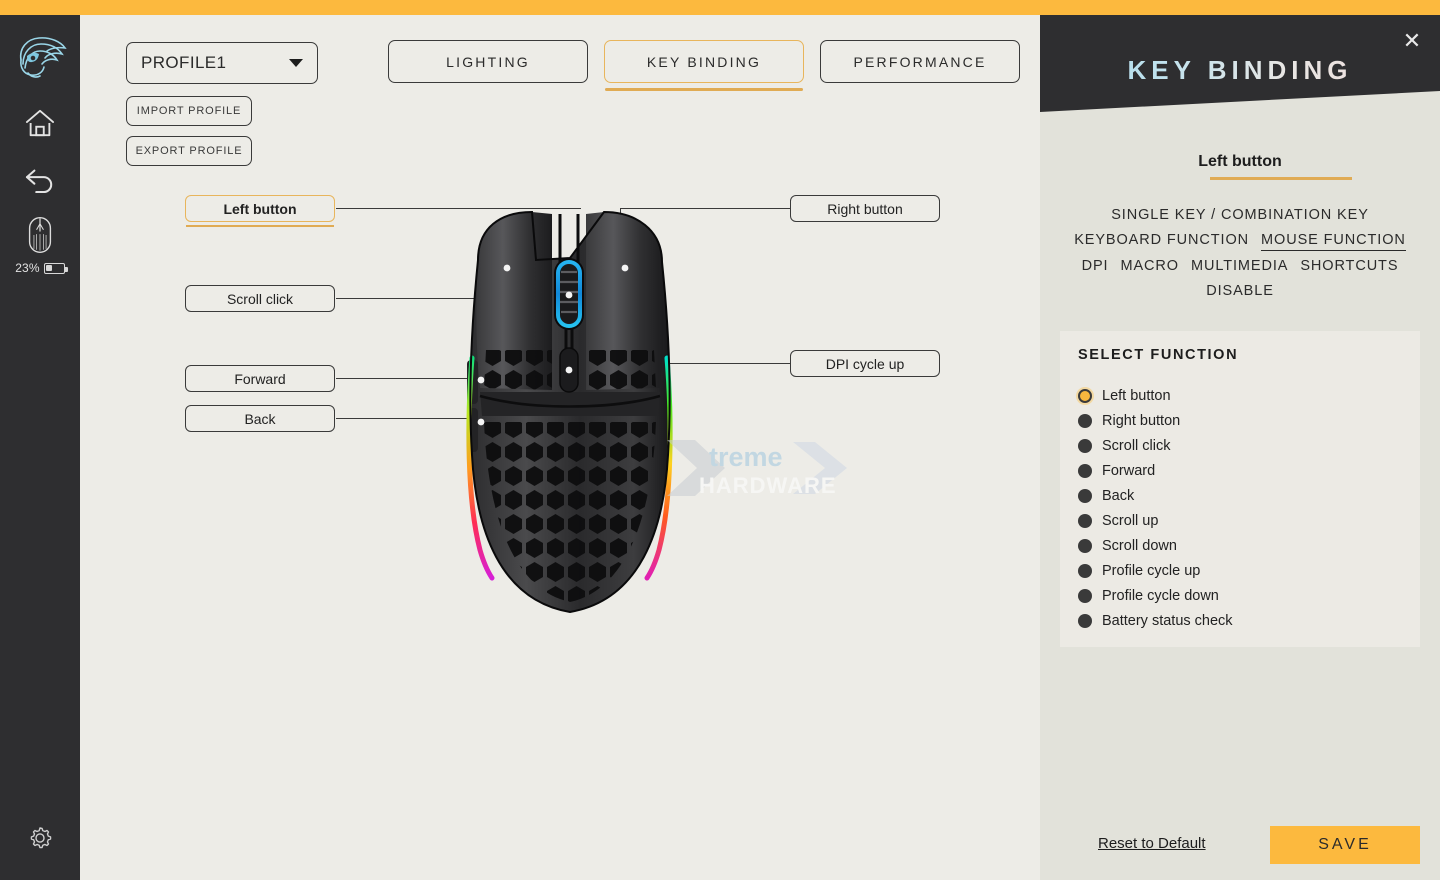 The width and height of the screenshot is (1440, 880). What do you see at coordinates (1412, 41) in the screenshot?
I see `close-icon: ✕` at bounding box center [1412, 41].